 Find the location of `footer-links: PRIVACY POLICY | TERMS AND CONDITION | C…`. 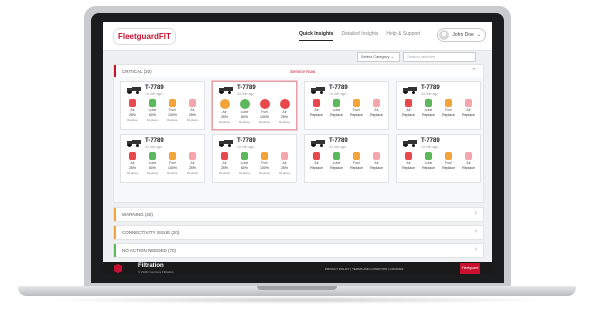

footer-links: PRIVACY POLICY | TERMS AND CONDITION | C… is located at coordinates (364, 269).